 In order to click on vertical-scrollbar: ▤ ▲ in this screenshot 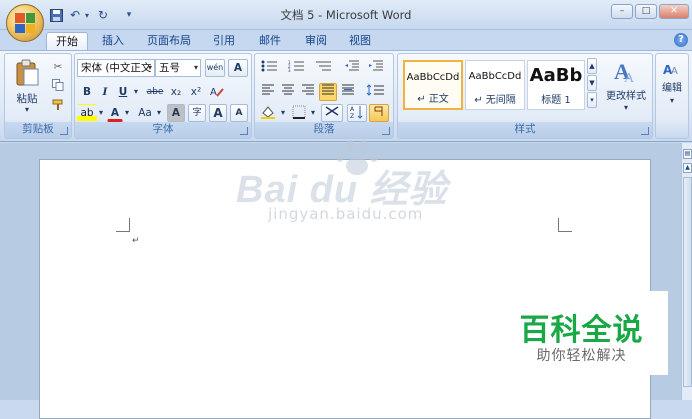, I will do `click(686, 271)`.